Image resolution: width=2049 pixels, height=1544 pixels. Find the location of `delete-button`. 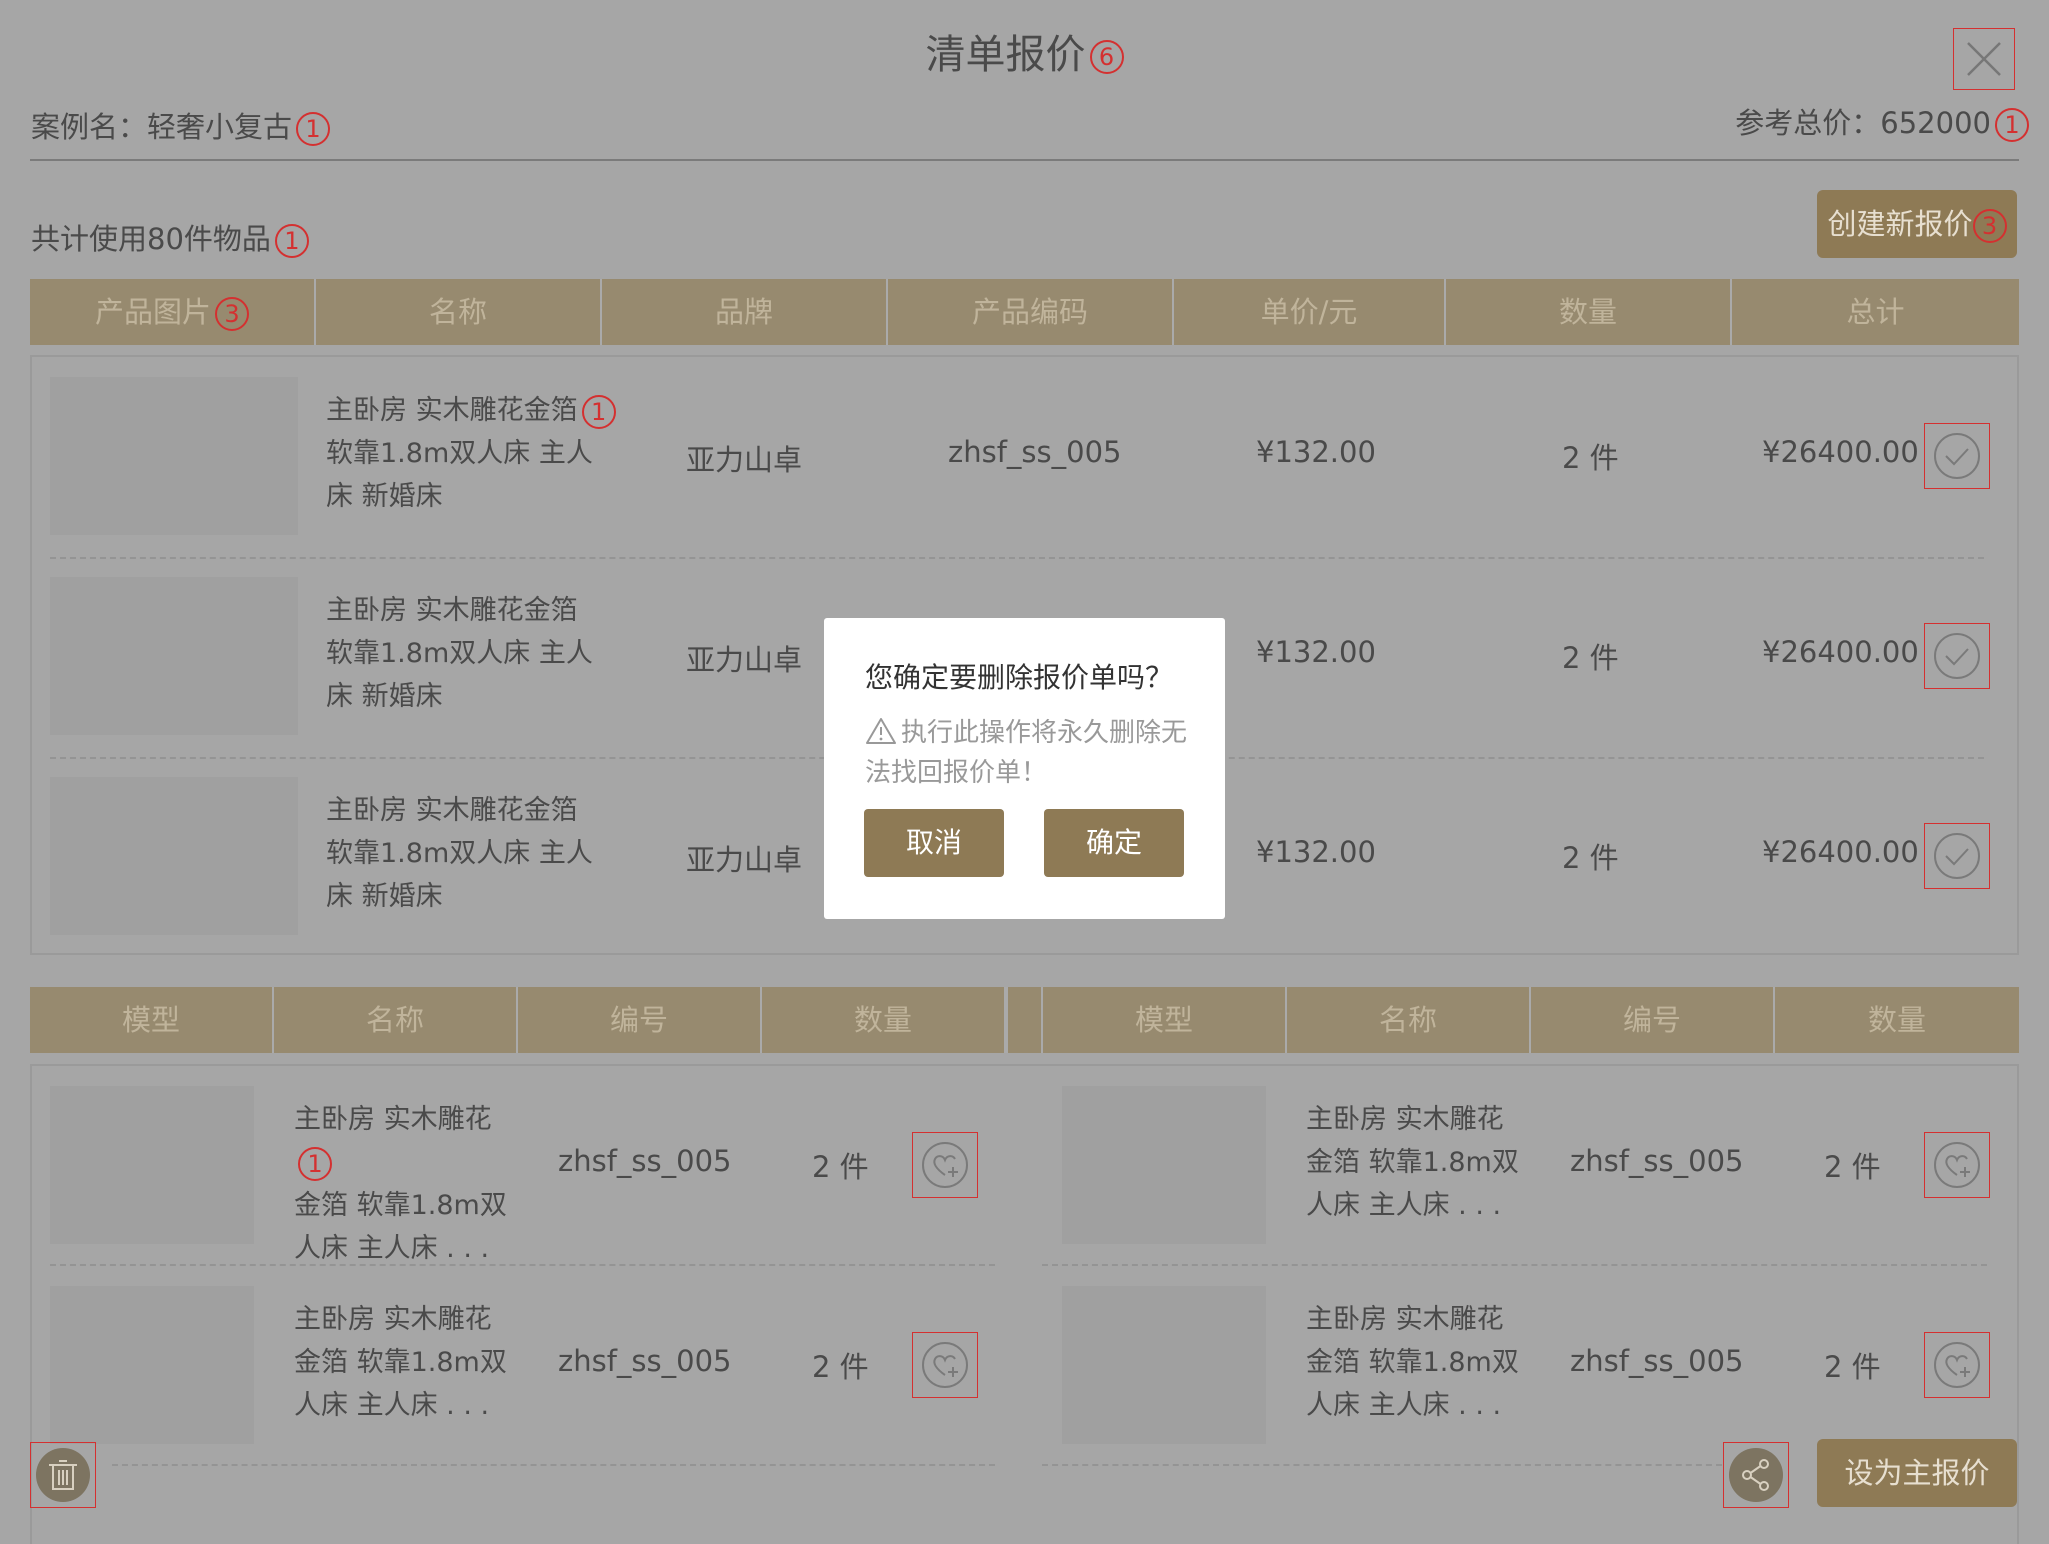

delete-button is located at coordinates (63, 1475).